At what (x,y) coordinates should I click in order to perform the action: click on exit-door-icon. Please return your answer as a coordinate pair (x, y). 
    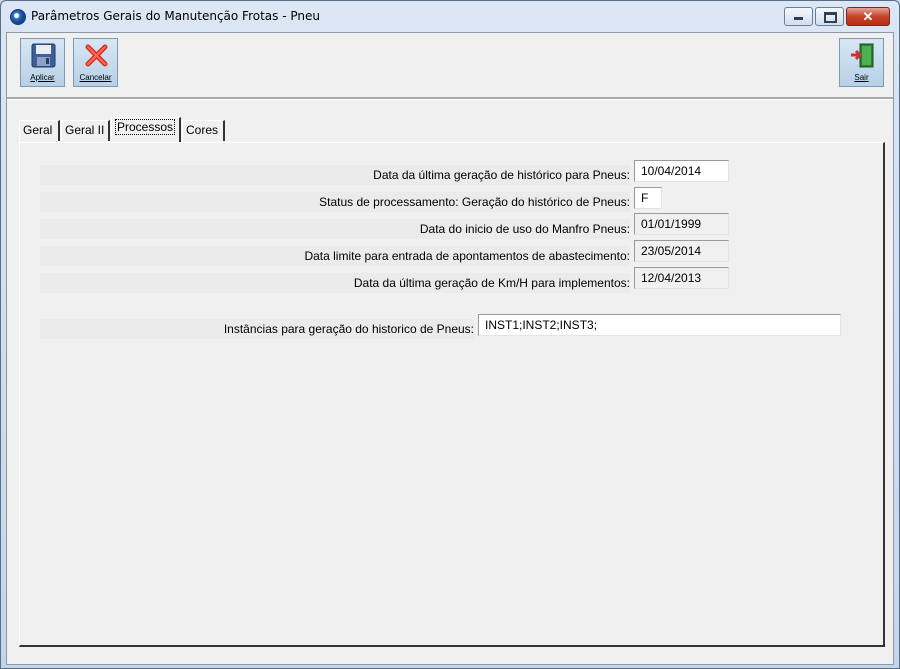
    Looking at the image, I should click on (862, 55).